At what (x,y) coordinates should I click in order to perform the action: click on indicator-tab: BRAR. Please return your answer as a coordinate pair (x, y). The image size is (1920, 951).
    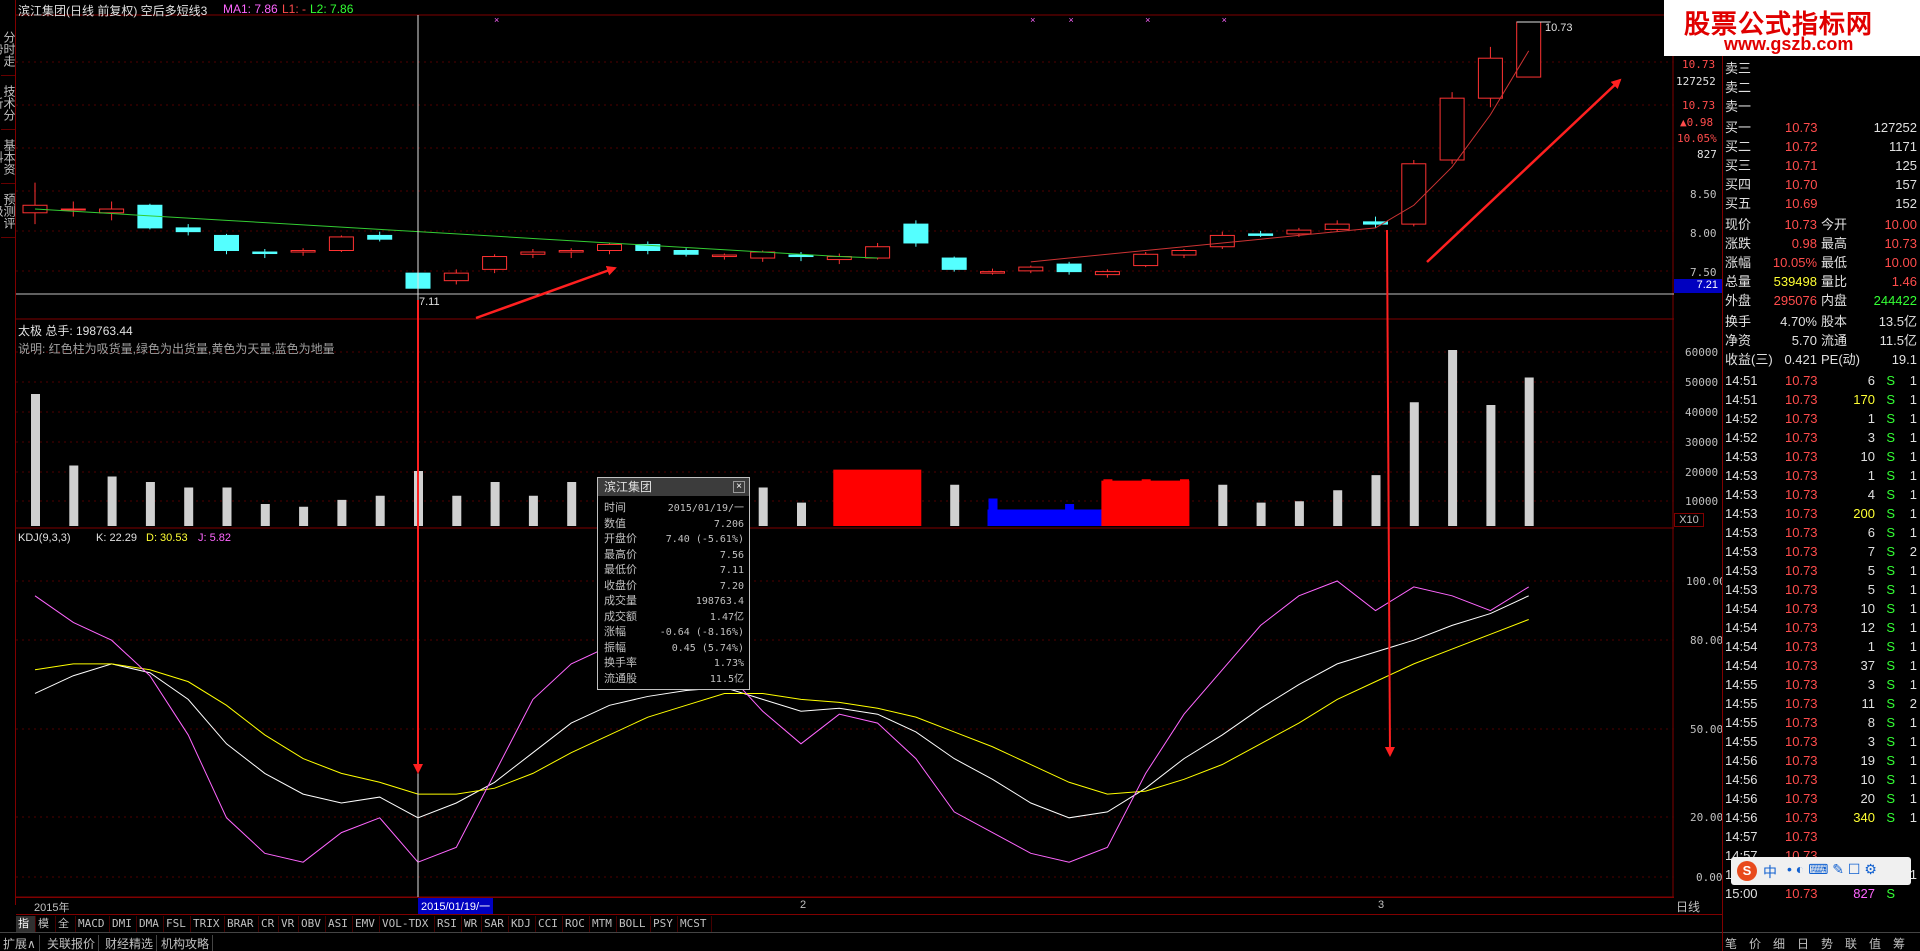
    Looking at the image, I should click on (242, 924).